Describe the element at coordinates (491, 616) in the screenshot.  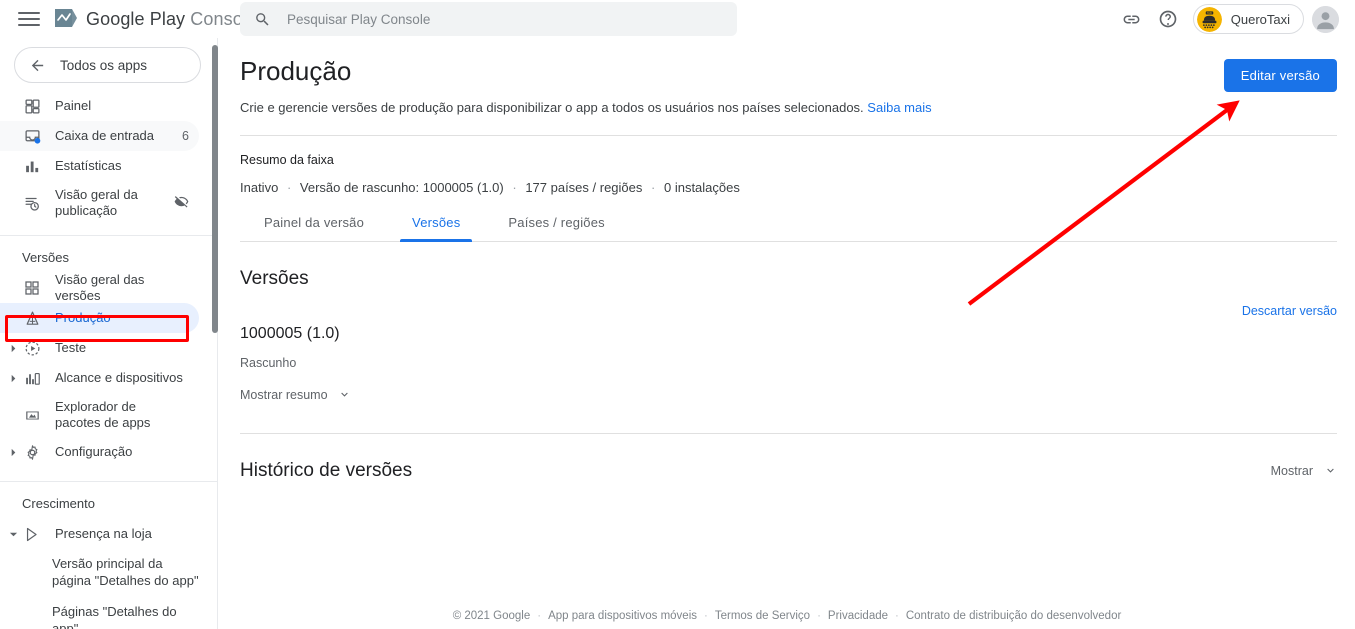
I see `footer-copyright: © 2021 Google` at that location.